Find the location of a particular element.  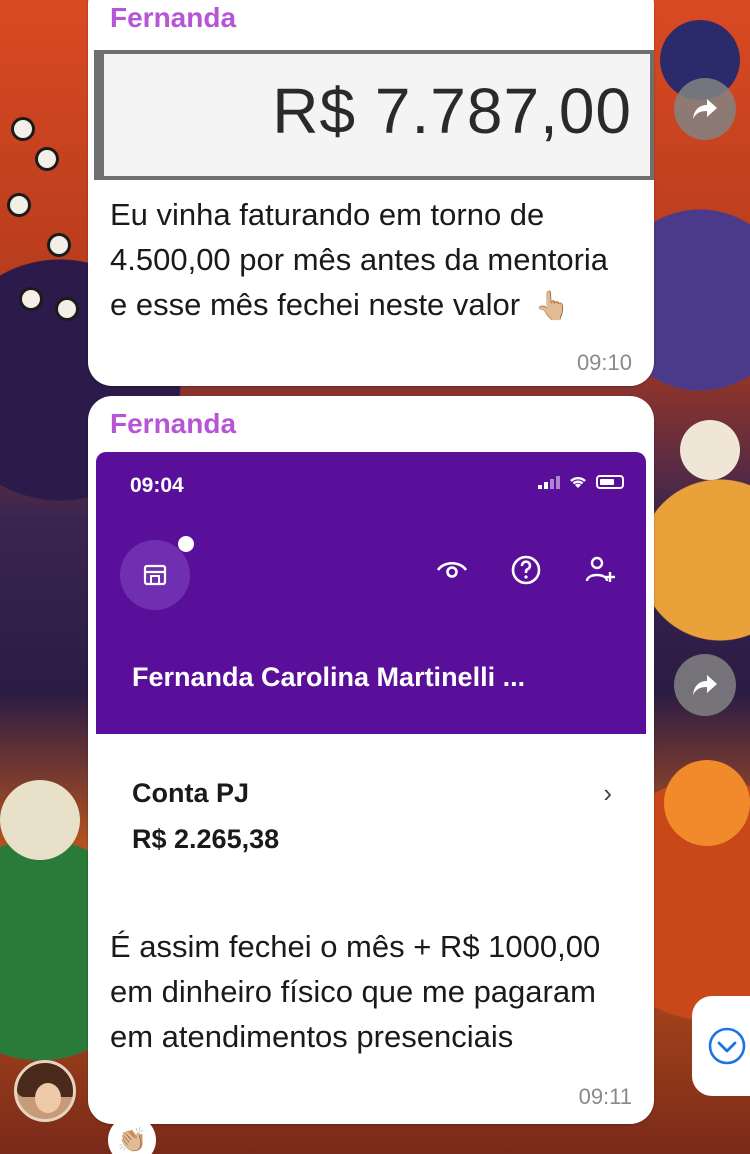

receipt-amount: R$ 7.787,00 is located at coordinates (452, 111).